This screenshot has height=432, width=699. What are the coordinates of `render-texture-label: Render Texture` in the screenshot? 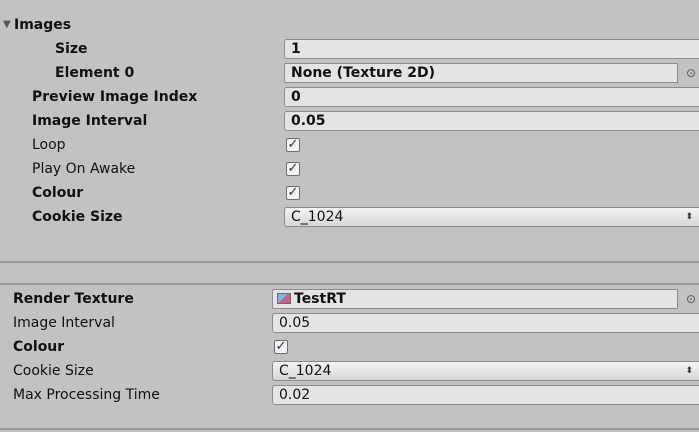 It's located at (73, 299).